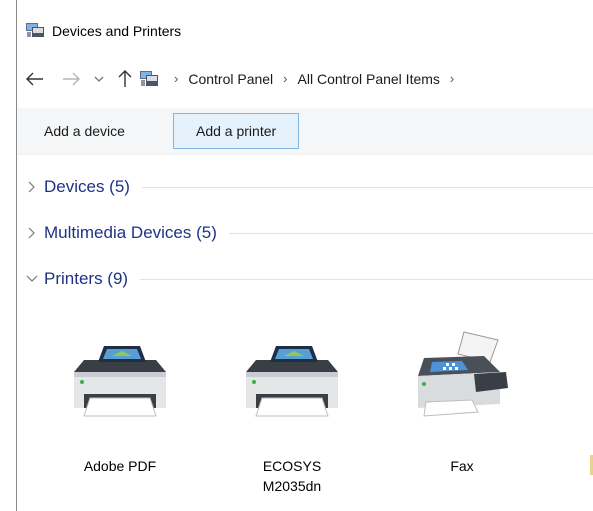 The height and width of the screenshot is (511, 593). I want to click on group-label: Printers (9), so click(86, 279).